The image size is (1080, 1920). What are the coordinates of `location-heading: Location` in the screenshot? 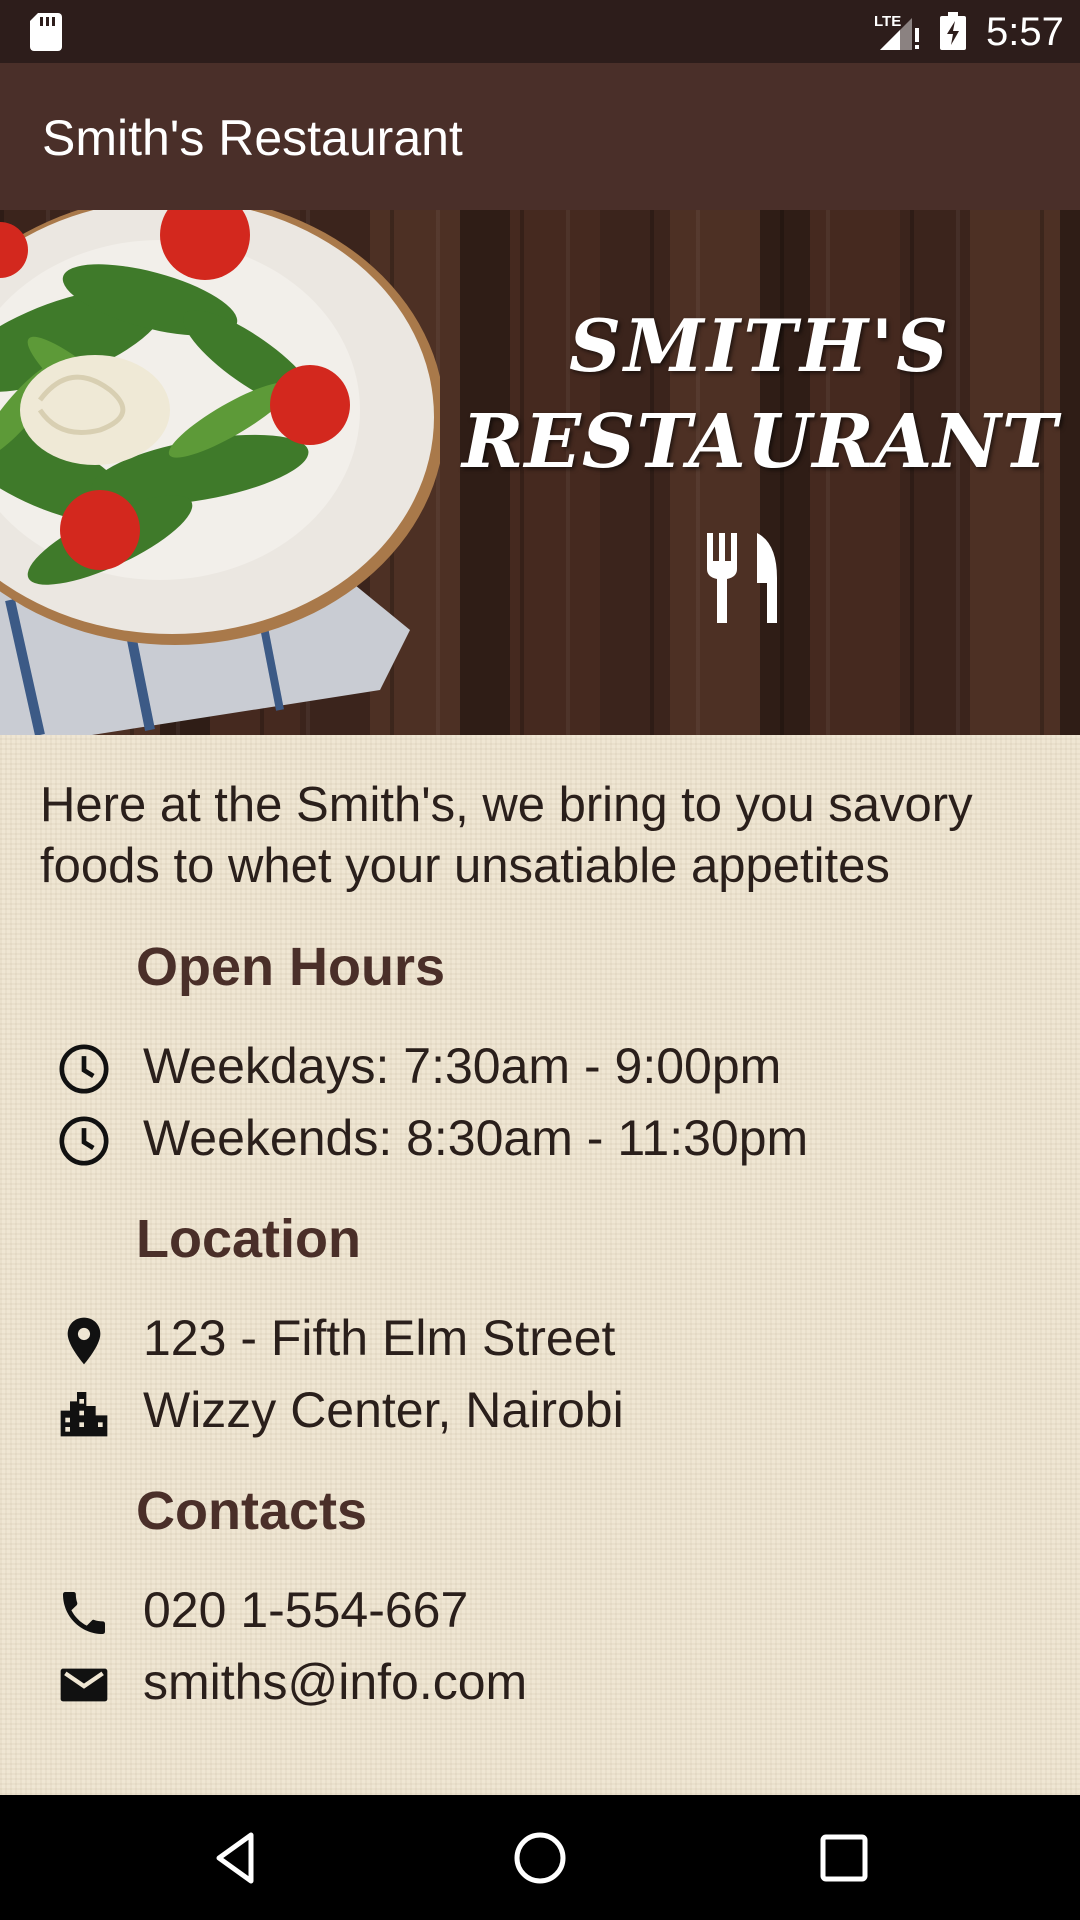 It's located at (248, 1239).